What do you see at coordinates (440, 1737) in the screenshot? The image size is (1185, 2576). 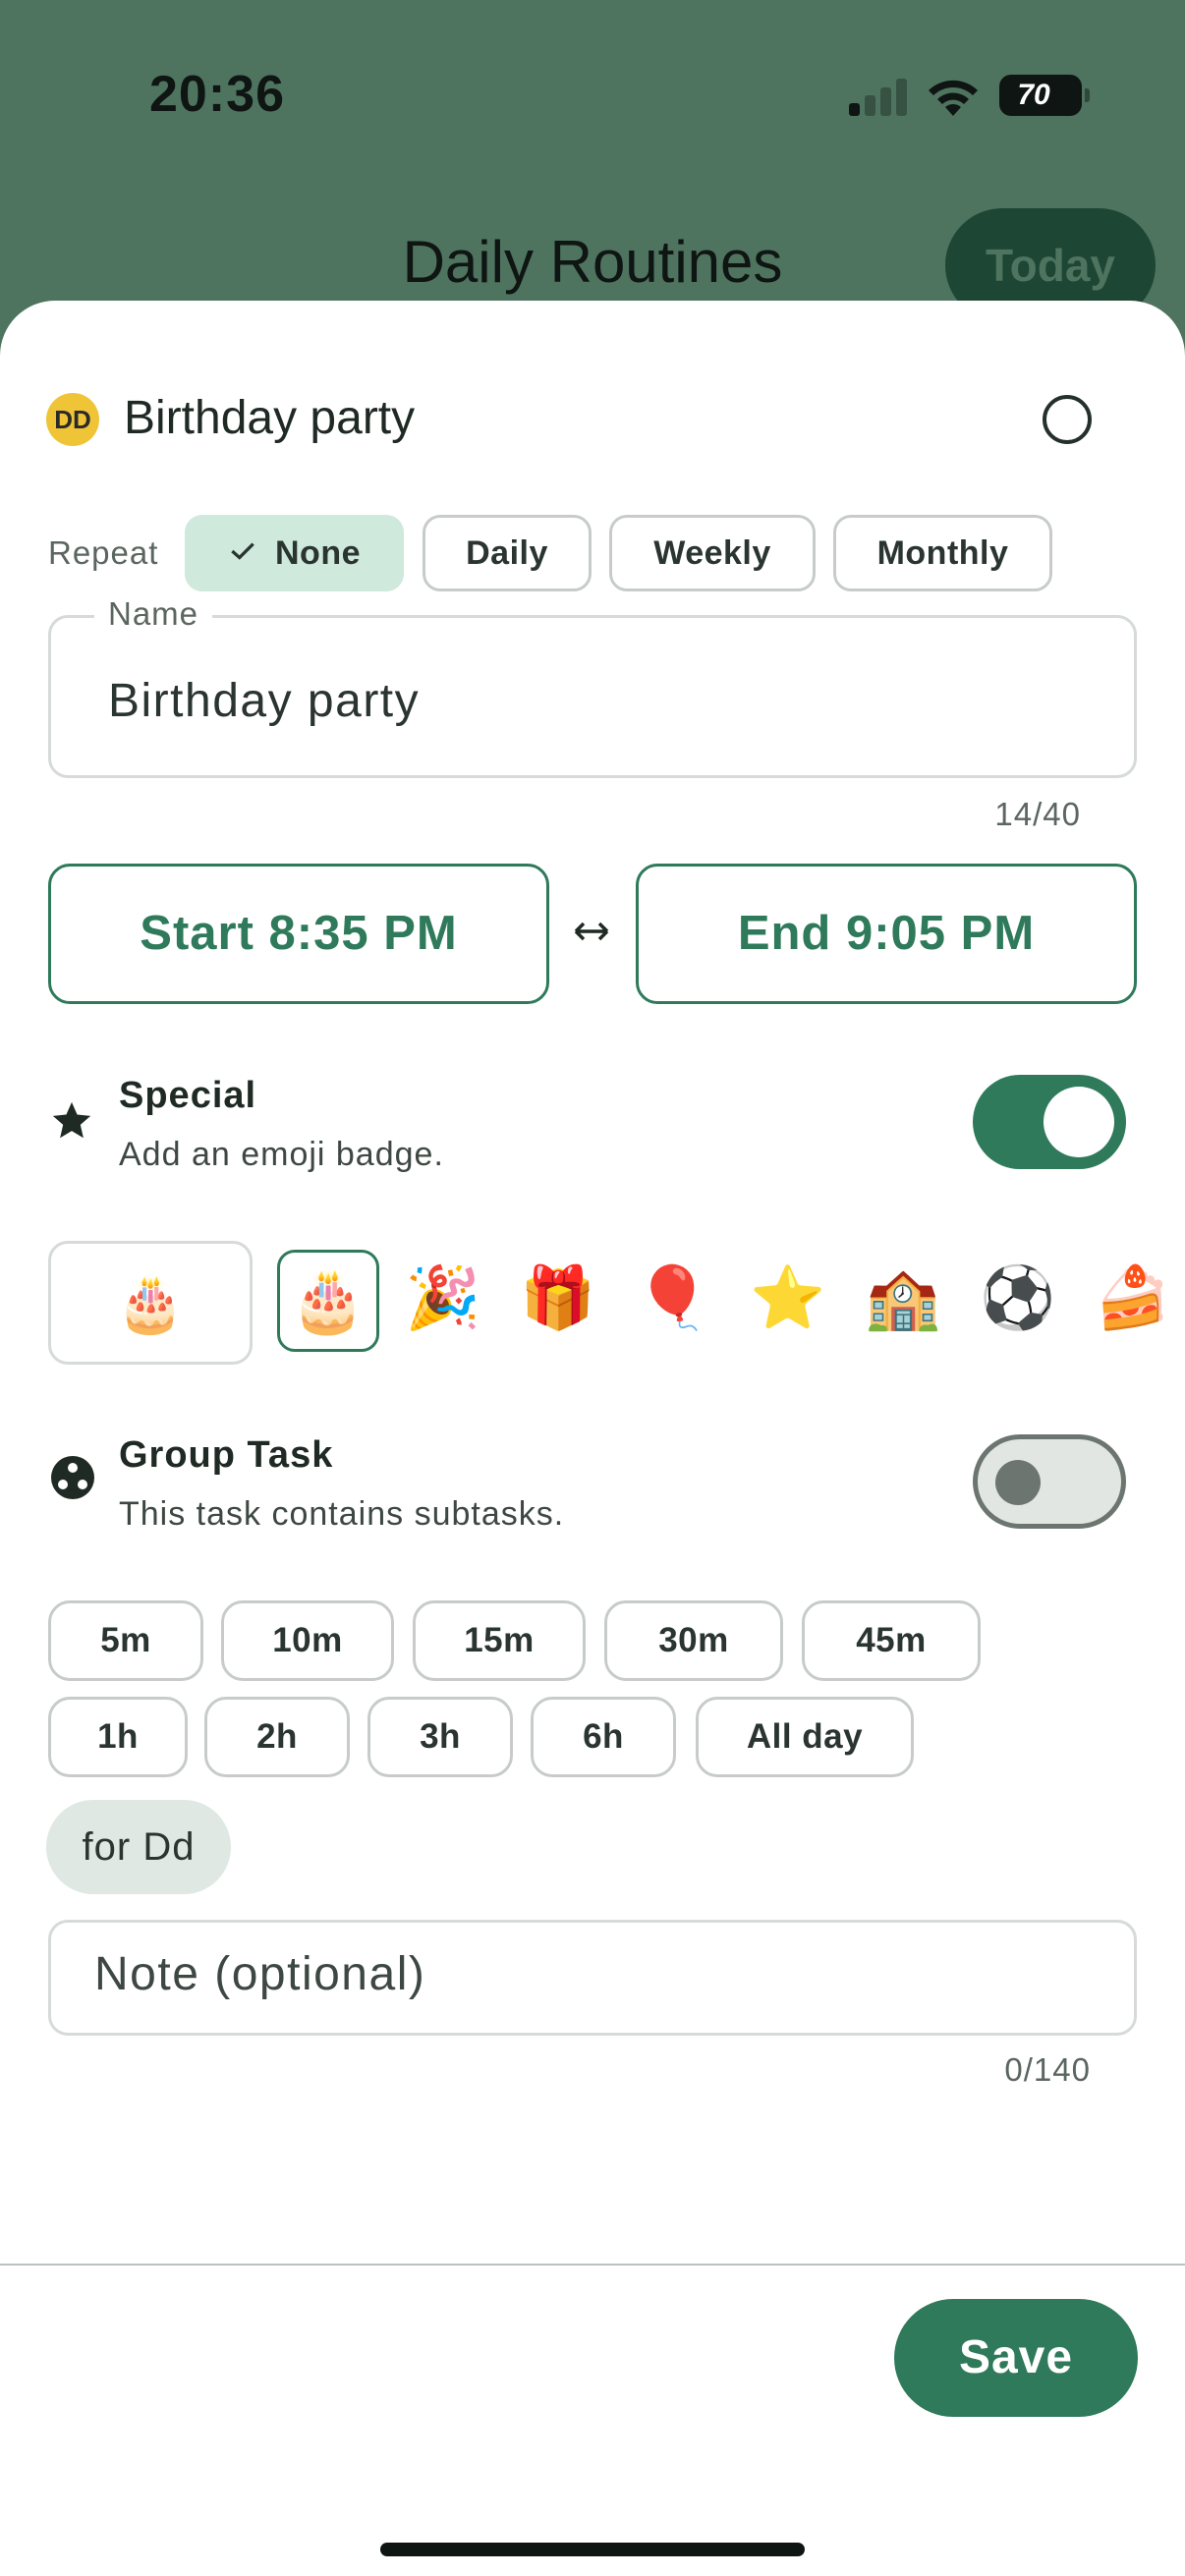 I see `duration-3h: 3h` at bounding box center [440, 1737].